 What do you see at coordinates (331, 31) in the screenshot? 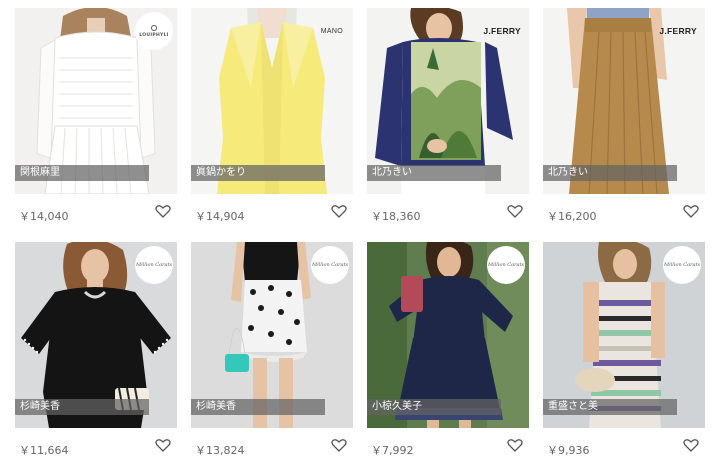
I see `brand-logo: MANO` at bounding box center [331, 31].